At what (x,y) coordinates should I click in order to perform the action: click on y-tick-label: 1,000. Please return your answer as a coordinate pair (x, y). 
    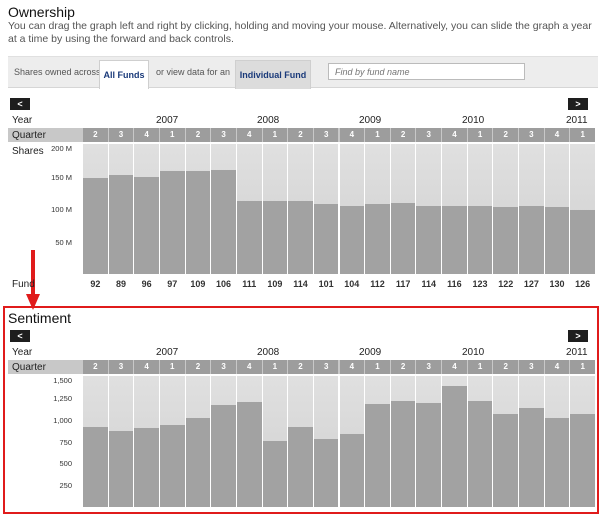
    Looking at the image, I should click on (62, 420).